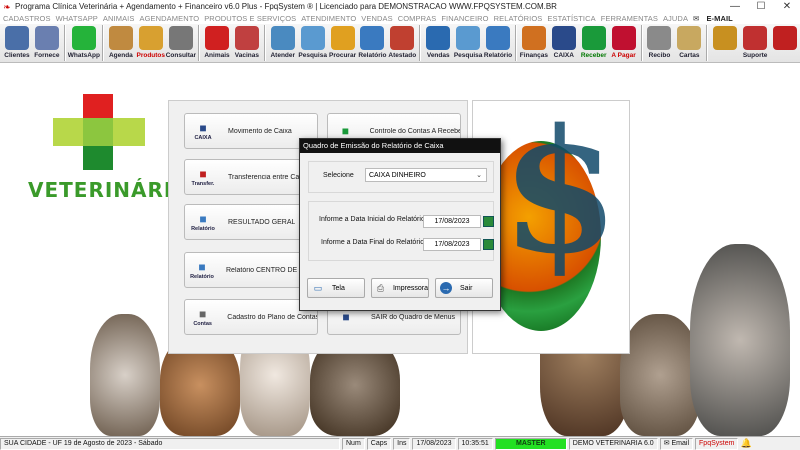 Image resolution: width=800 pixels, height=450 pixels. I want to click on exit-button: → Sair, so click(464, 288).